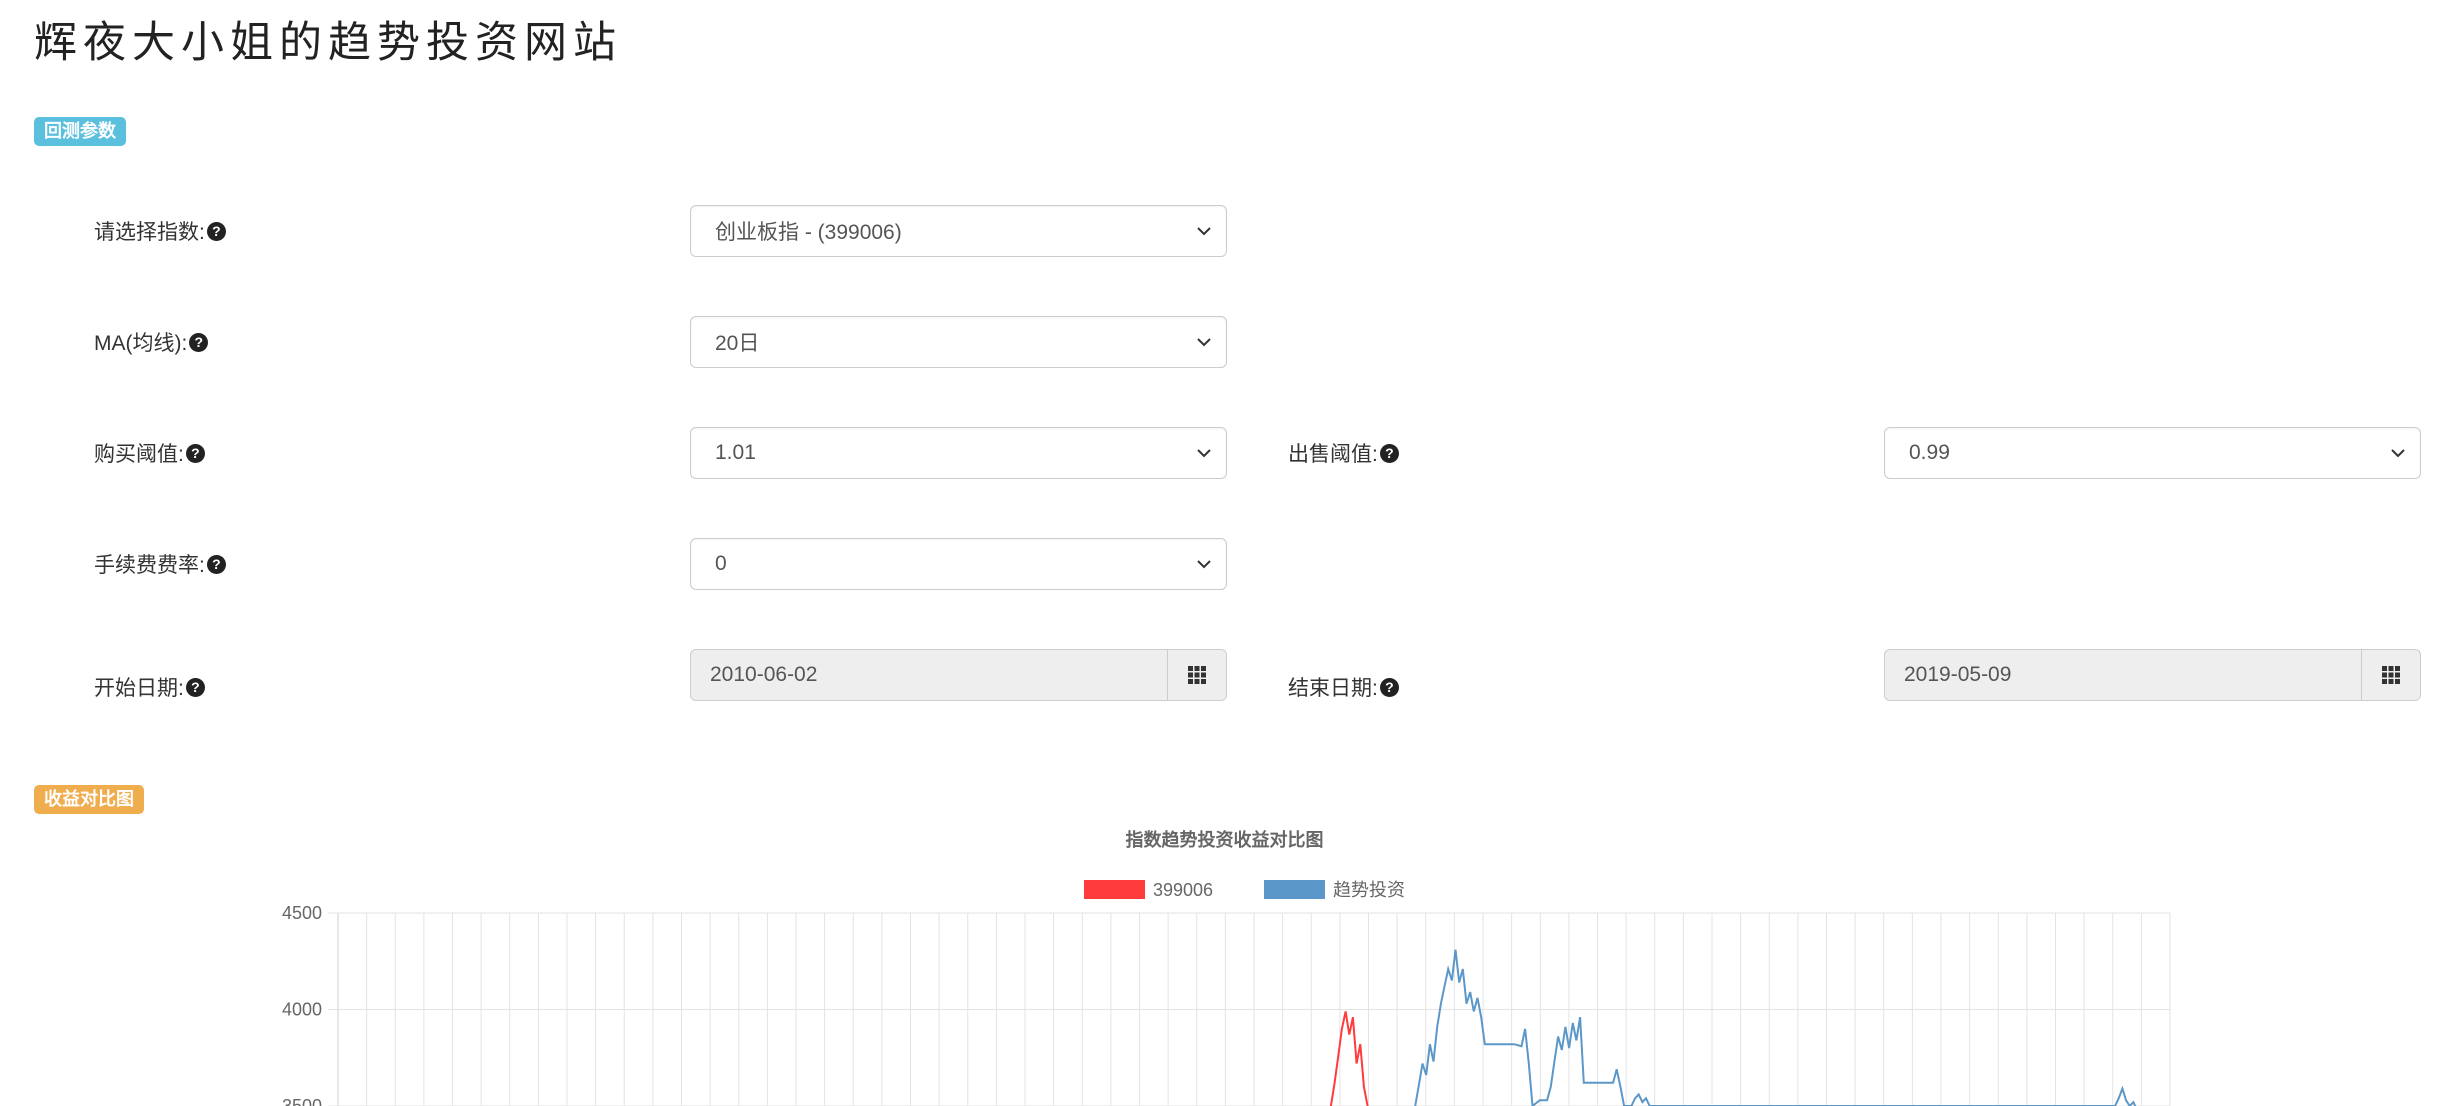 The height and width of the screenshot is (1106, 2449). What do you see at coordinates (764, 674) in the screenshot?
I see `start-date-value: 2010-06-02` at bounding box center [764, 674].